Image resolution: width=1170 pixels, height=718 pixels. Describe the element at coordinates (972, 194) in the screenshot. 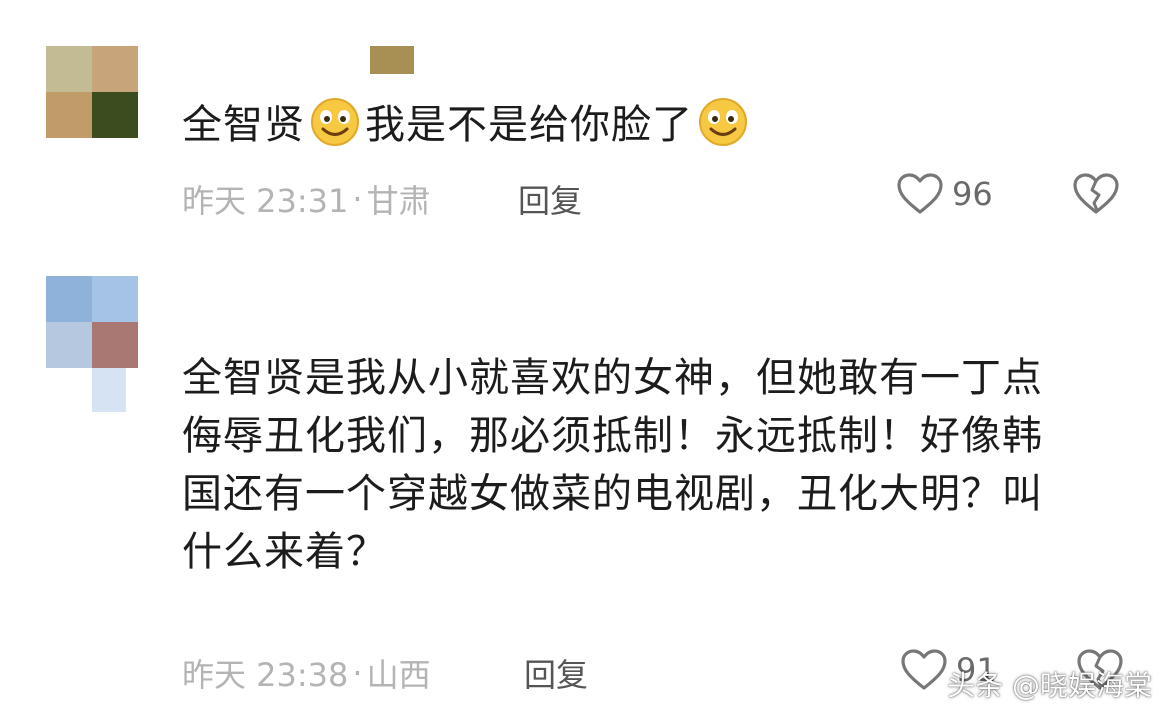

I see `like-count: 96` at that location.